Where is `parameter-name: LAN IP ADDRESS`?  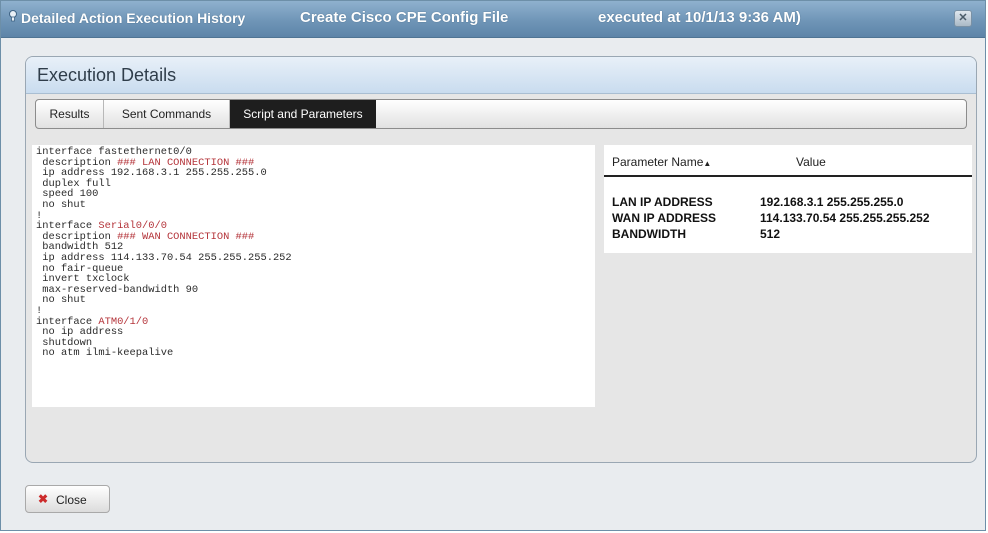
parameter-name: LAN IP ADDRESS is located at coordinates (662, 202).